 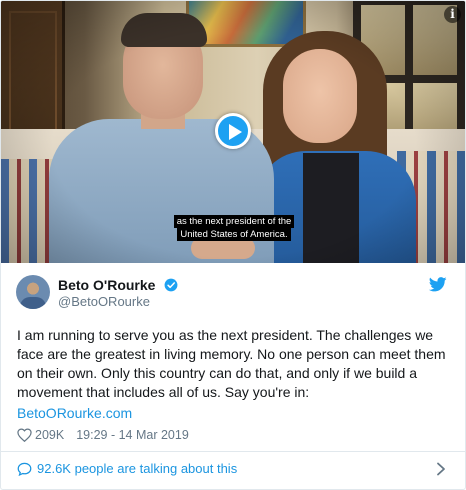 I want to click on tweet-link: BetoORourke.com, so click(x=74, y=413).